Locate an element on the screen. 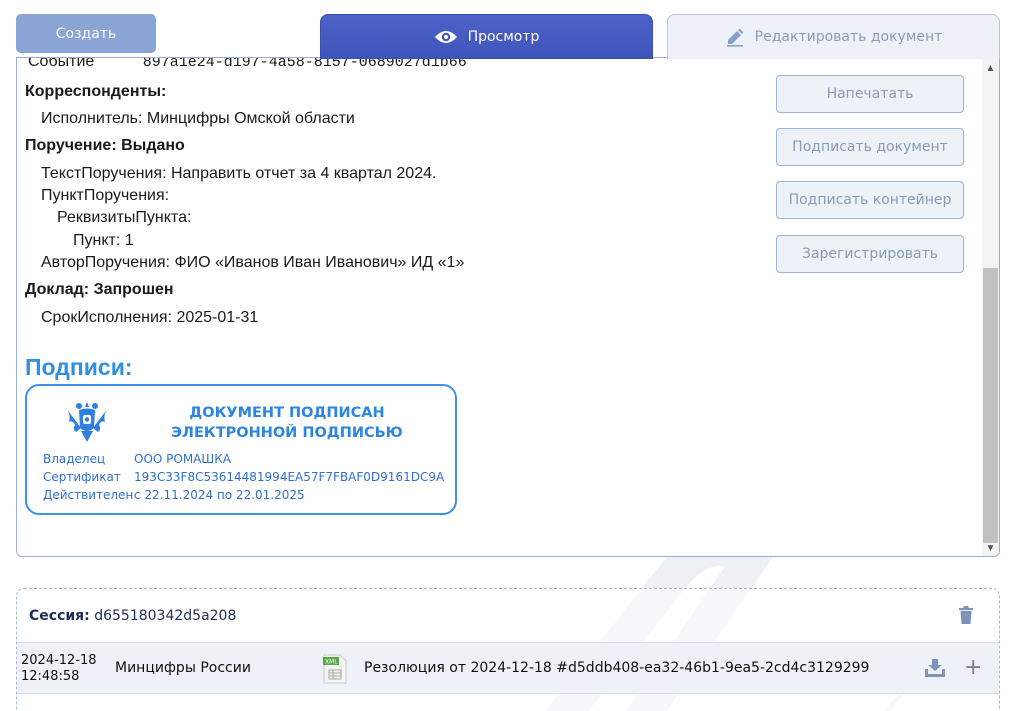 The height and width of the screenshot is (711, 1016). deadline-text: СрокИсполнения: 2025-01-31 is located at coordinates (150, 317).